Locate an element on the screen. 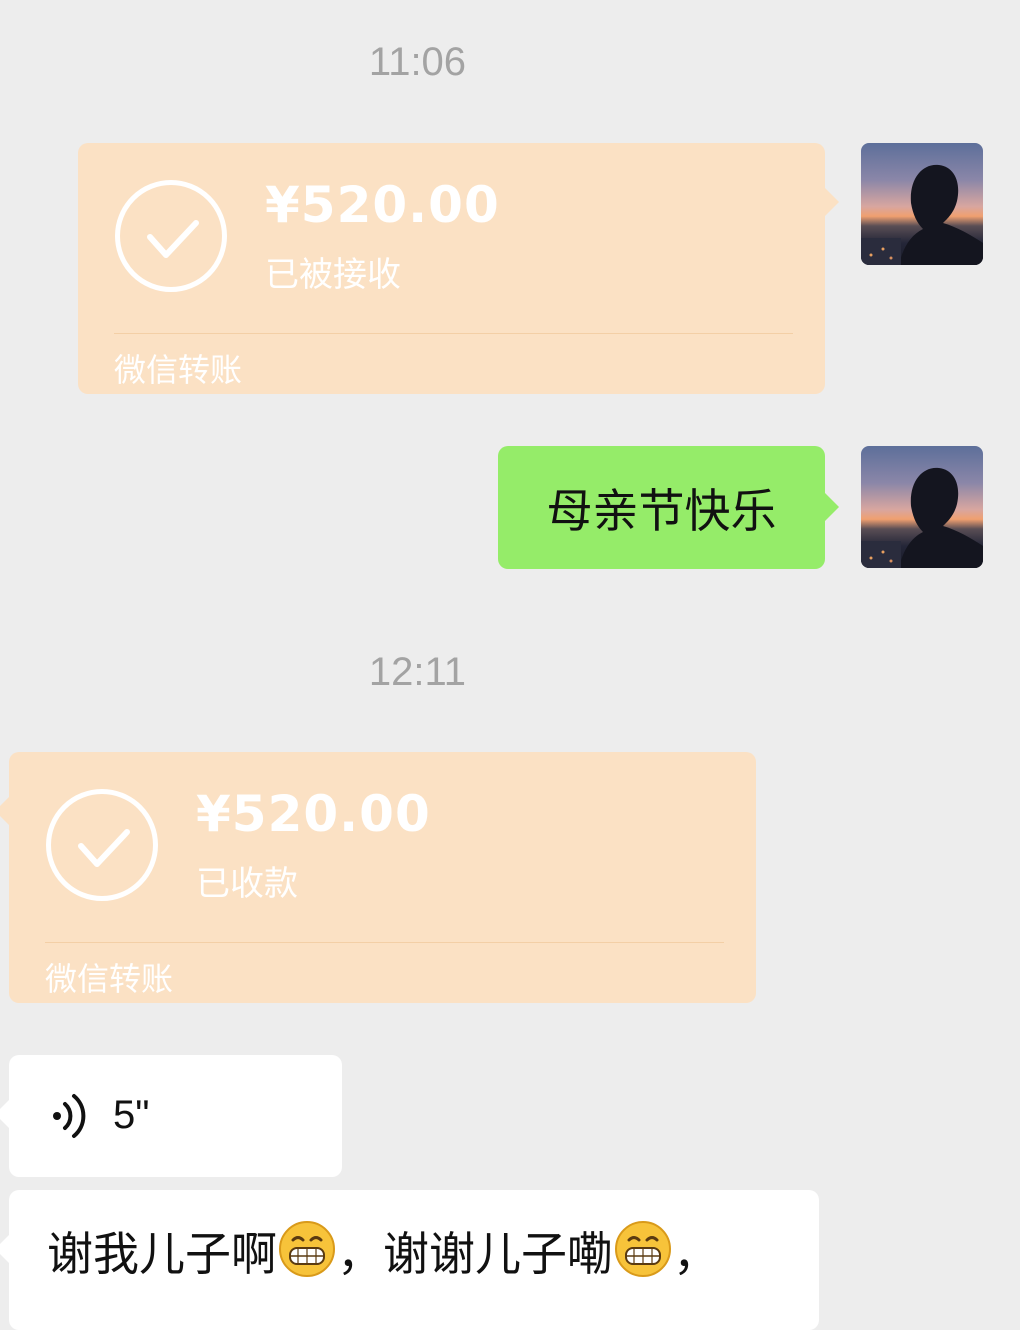  timestamp: 11:06 is located at coordinates (417, 62).